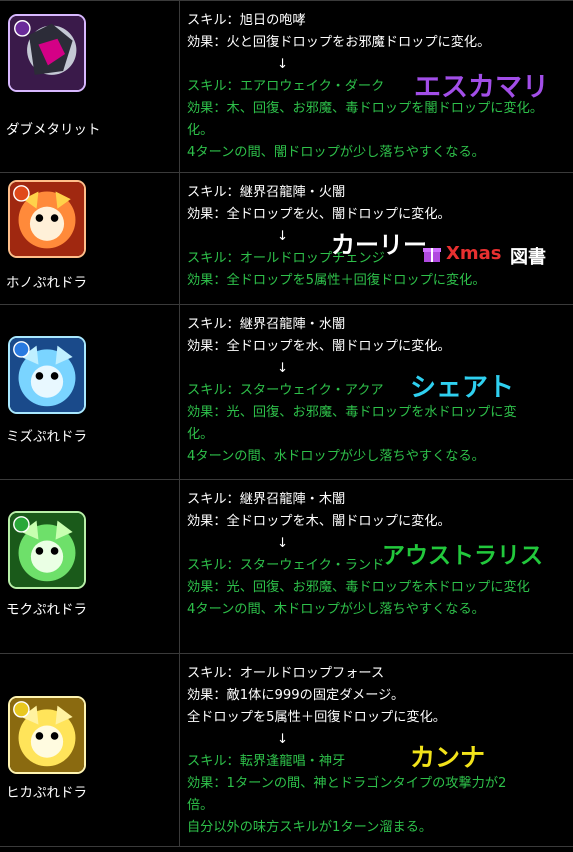 The image size is (573, 852). What do you see at coordinates (90, 86) in the screenshot?
I see `monster-cell: ダブメタリット` at bounding box center [90, 86].